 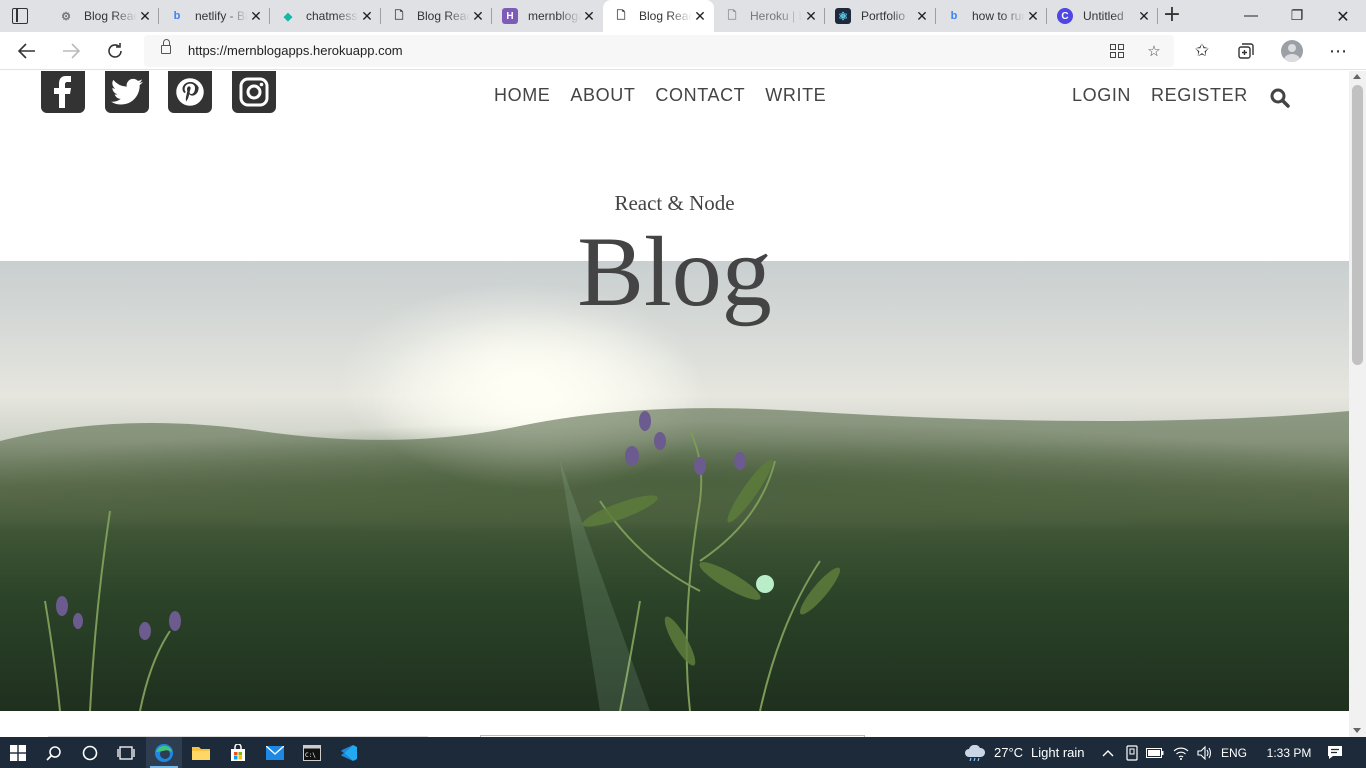 What do you see at coordinates (1009, 752) in the screenshot?
I see `weather-temp: 27°C` at bounding box center [1009, 752].